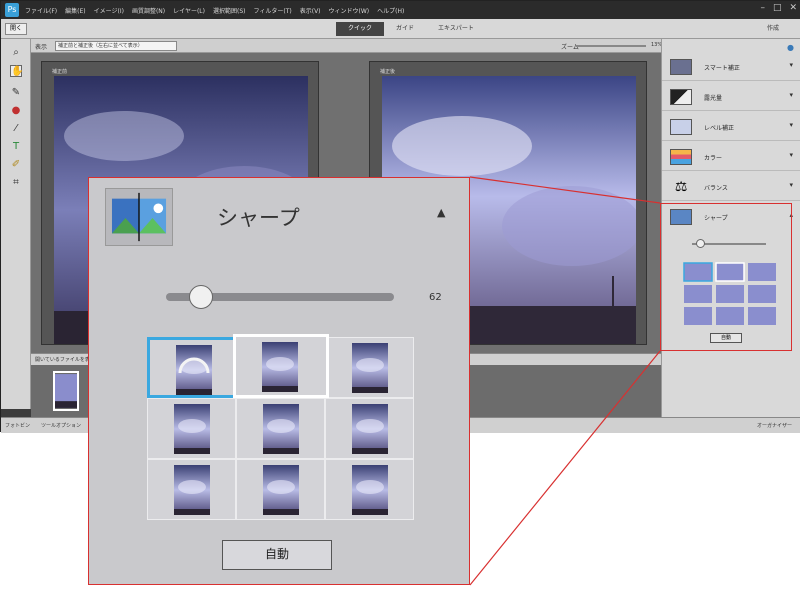  I want to click on hand-tool-icon: ✋, so click(16, 71).